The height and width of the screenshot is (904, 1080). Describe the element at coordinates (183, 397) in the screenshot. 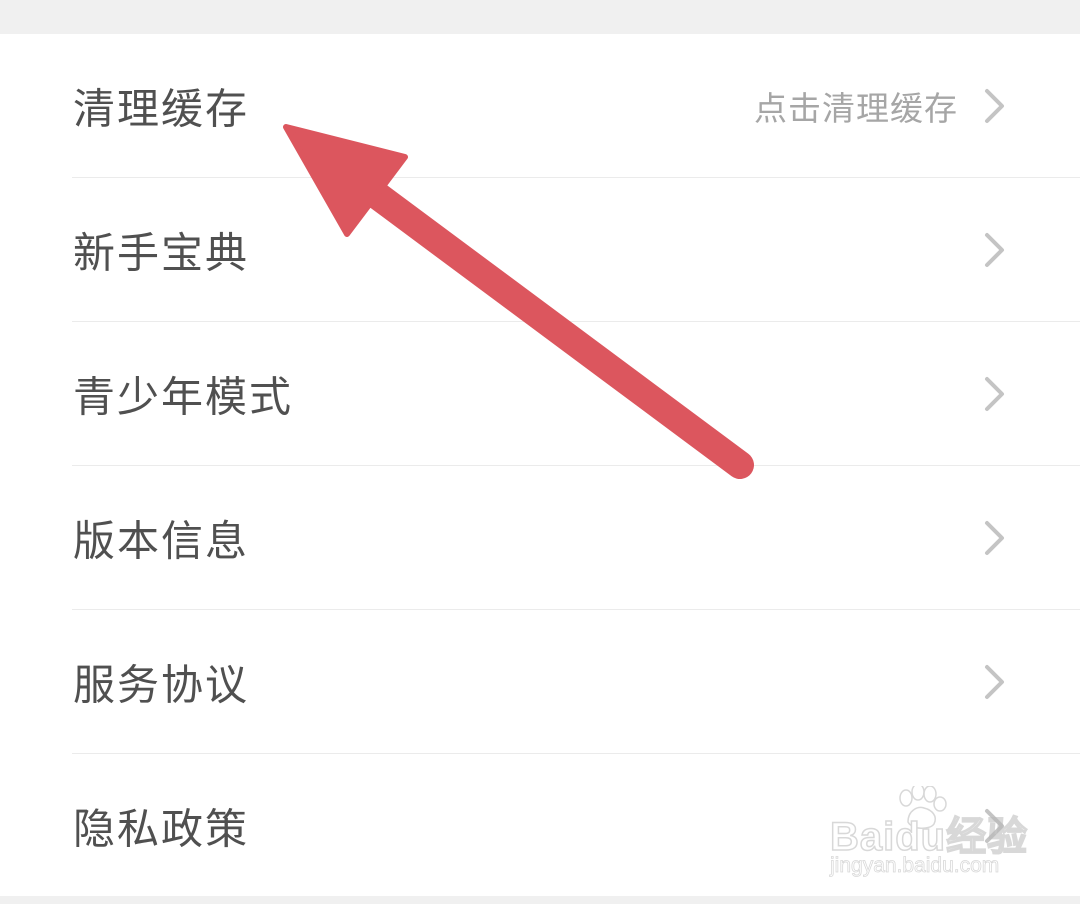

I see `settings-item-label: 青少年模式` at that location.